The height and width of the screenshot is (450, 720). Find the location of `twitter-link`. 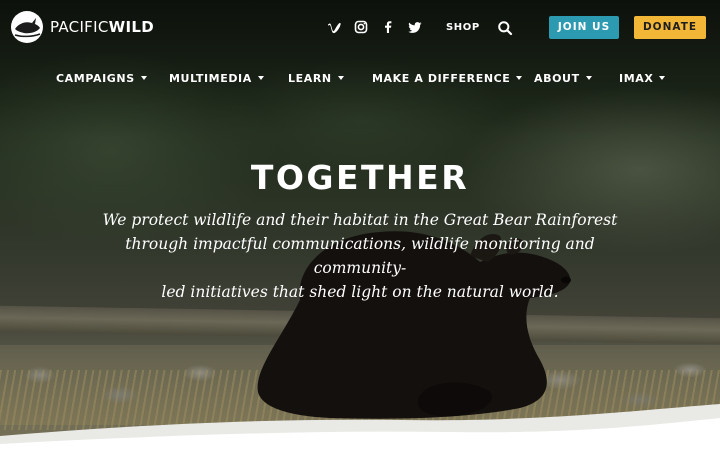

twitter-link is located at coordinates (415, 27).